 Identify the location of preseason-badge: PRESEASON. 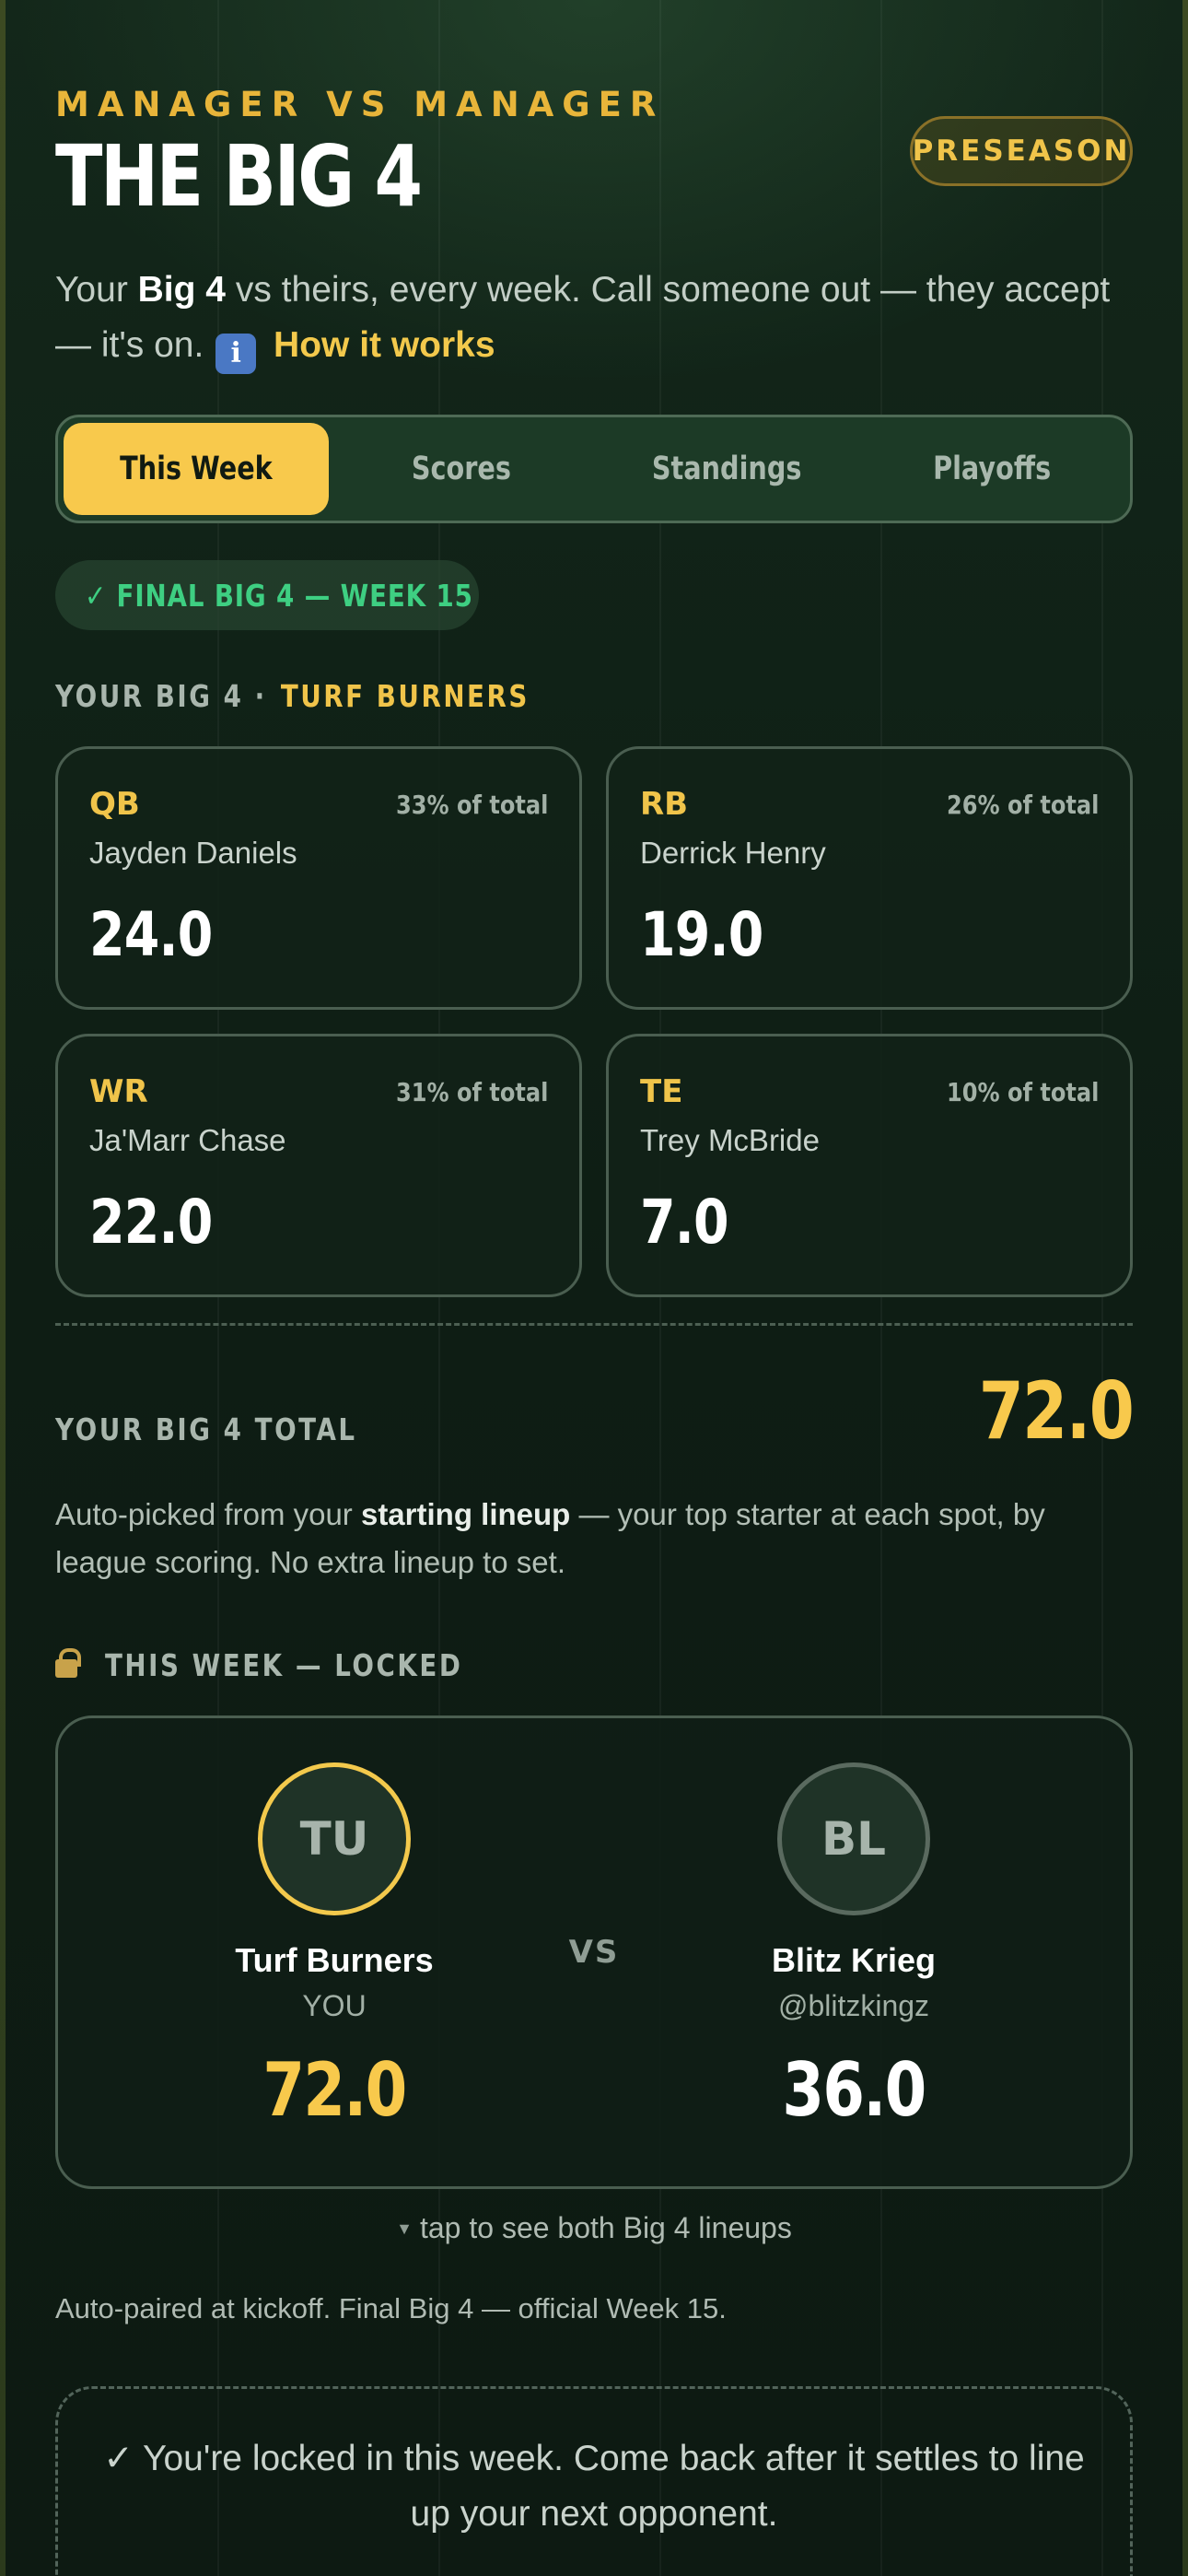
(1021, 151).